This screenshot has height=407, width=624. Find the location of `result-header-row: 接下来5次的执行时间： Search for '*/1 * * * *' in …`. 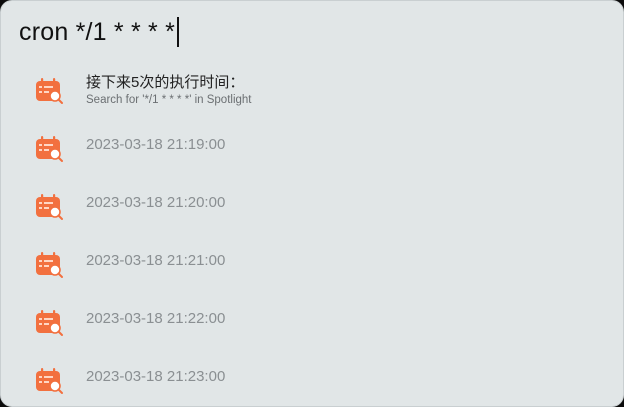

result-header-row: 接下来5次的执行时间： Search for '*/1 * * * *' in … is located at coordinates (312, 89).